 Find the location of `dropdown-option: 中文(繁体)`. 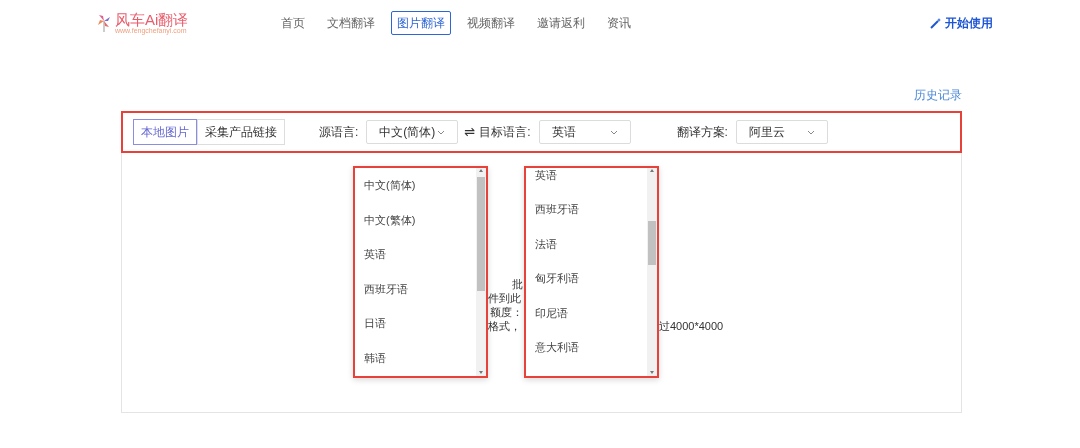

dropdown-option: 中文(繁体) is located at coordinates (415, 219).